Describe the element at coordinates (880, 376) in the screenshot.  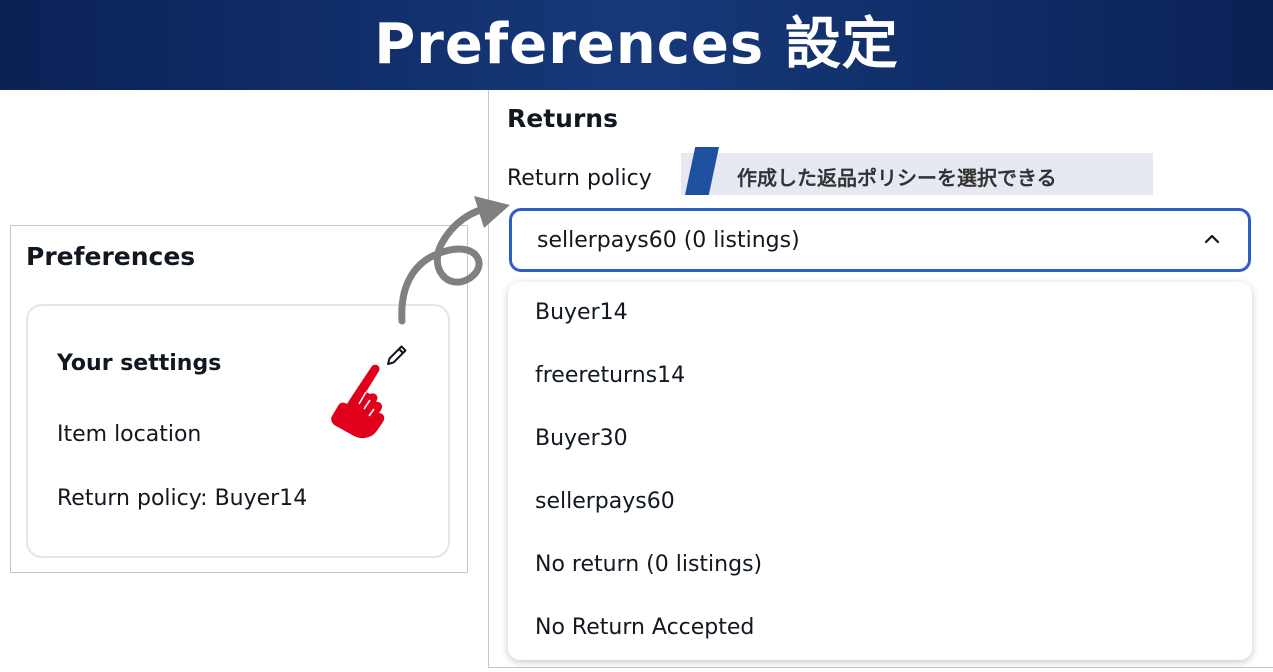
I see `dropdown-option: freereturns14` at that location.